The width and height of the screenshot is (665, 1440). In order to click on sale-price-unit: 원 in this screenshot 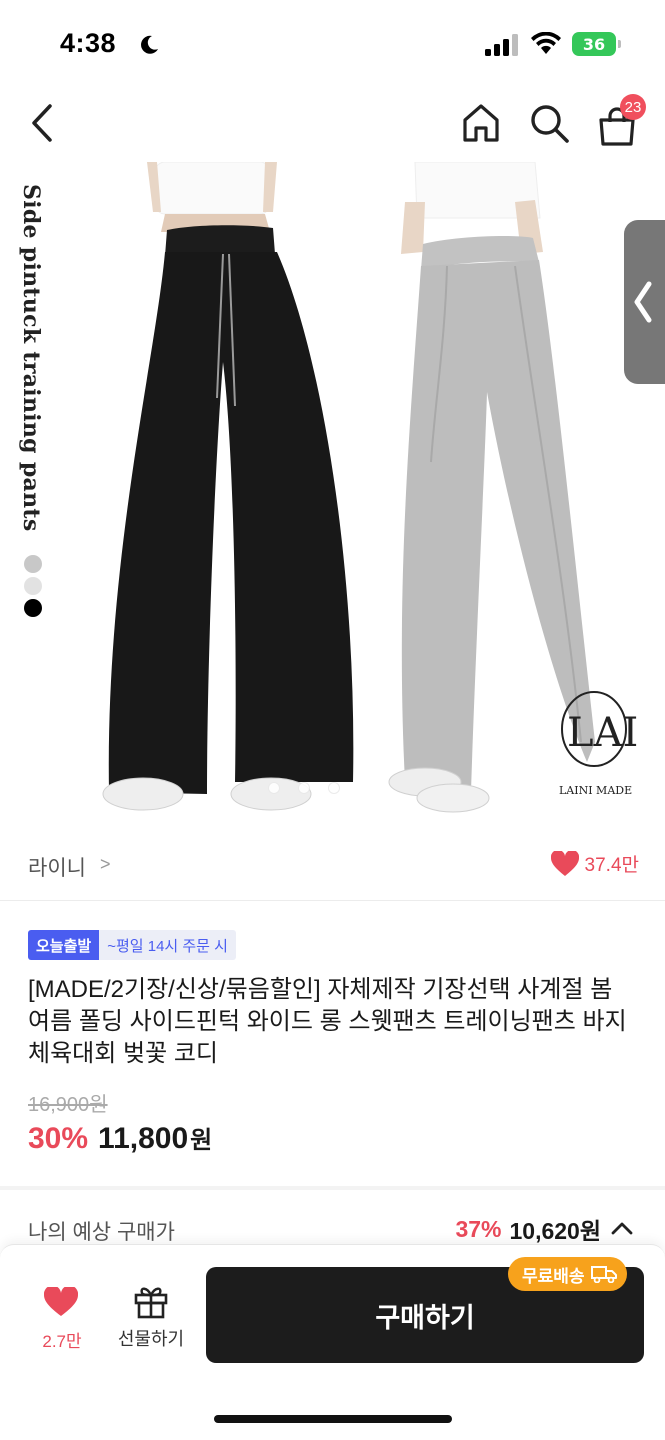, I will do `click(201, 1140)`.